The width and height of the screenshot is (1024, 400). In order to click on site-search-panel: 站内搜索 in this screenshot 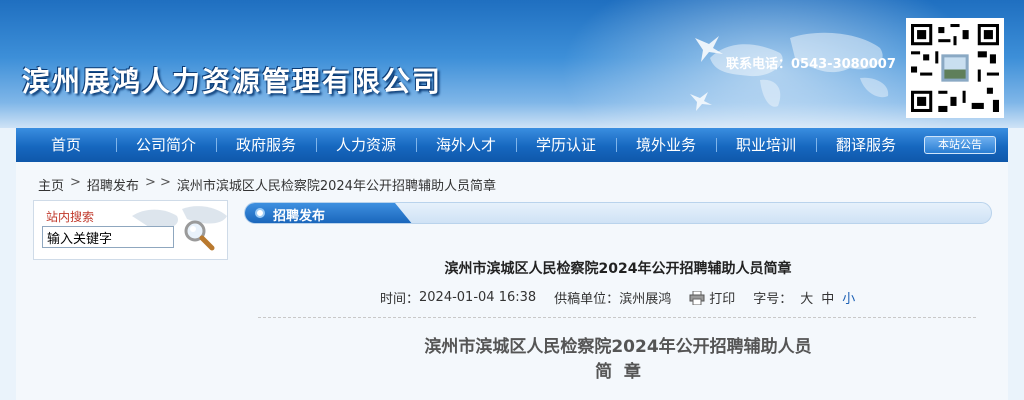, I will do `click(130, 230)`.